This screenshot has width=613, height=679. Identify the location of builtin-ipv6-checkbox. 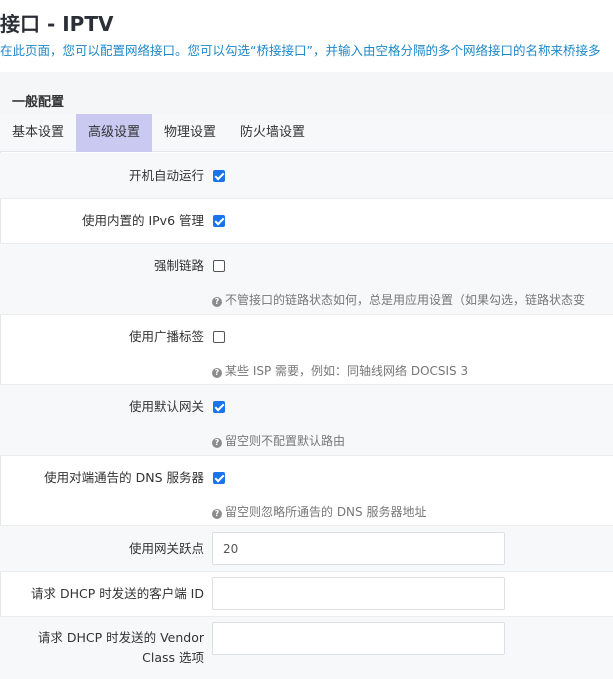
(219, 221).